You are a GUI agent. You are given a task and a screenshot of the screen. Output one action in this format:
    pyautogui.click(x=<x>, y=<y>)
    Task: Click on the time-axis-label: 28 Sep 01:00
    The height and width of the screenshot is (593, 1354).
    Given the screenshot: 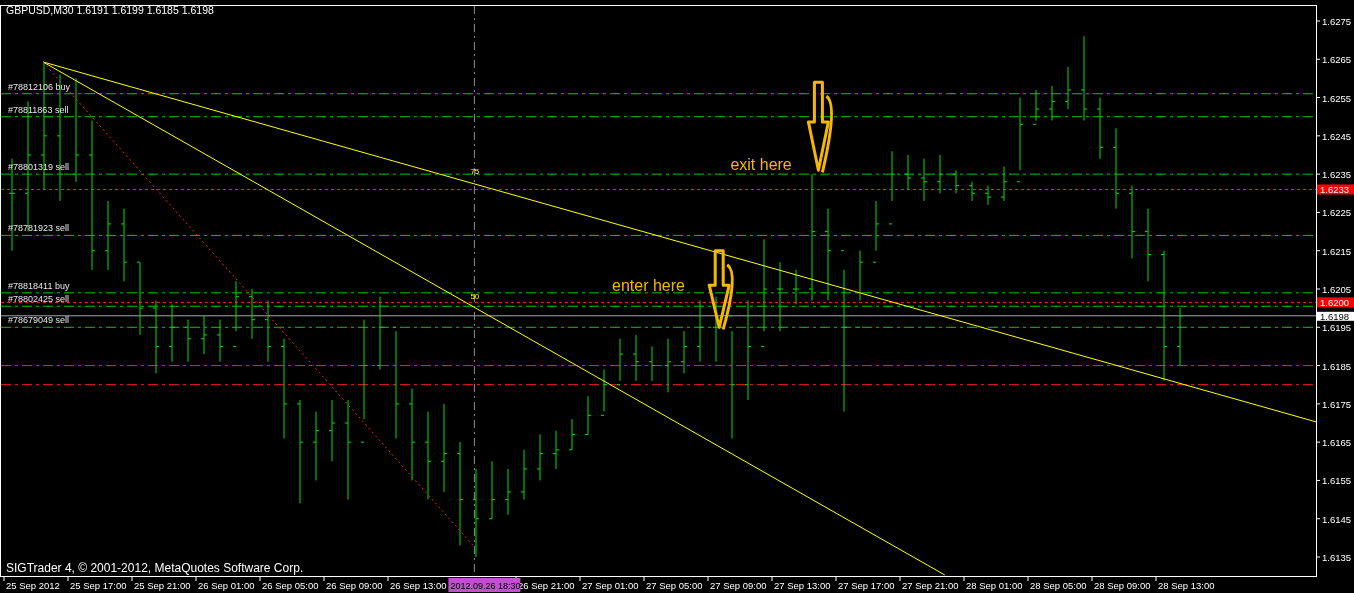 What is the action you would take?
    pyautogui.click(x=994, y=585)
    